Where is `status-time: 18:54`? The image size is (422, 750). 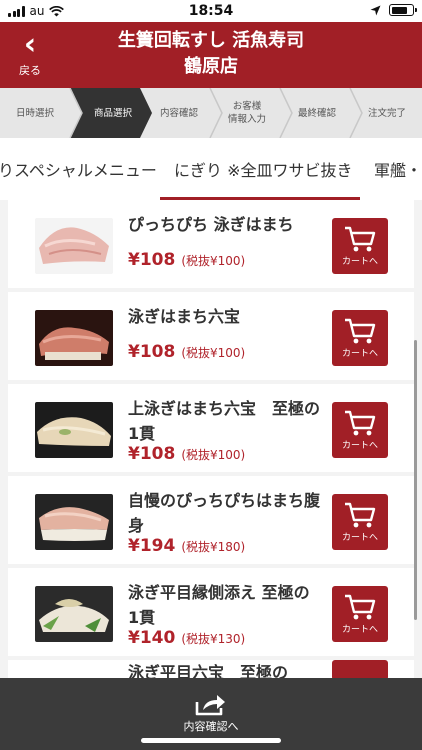 status-time: 18:54 is located at coordinates (211, 11).